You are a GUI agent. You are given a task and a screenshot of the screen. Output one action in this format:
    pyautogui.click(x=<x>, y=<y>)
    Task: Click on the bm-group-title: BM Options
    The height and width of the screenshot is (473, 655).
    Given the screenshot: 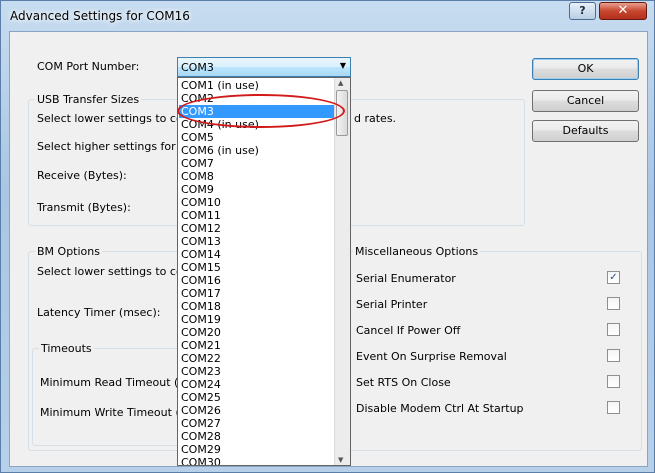 What is the action you would take?
    pyautogui.click(x=68, y=251)
    